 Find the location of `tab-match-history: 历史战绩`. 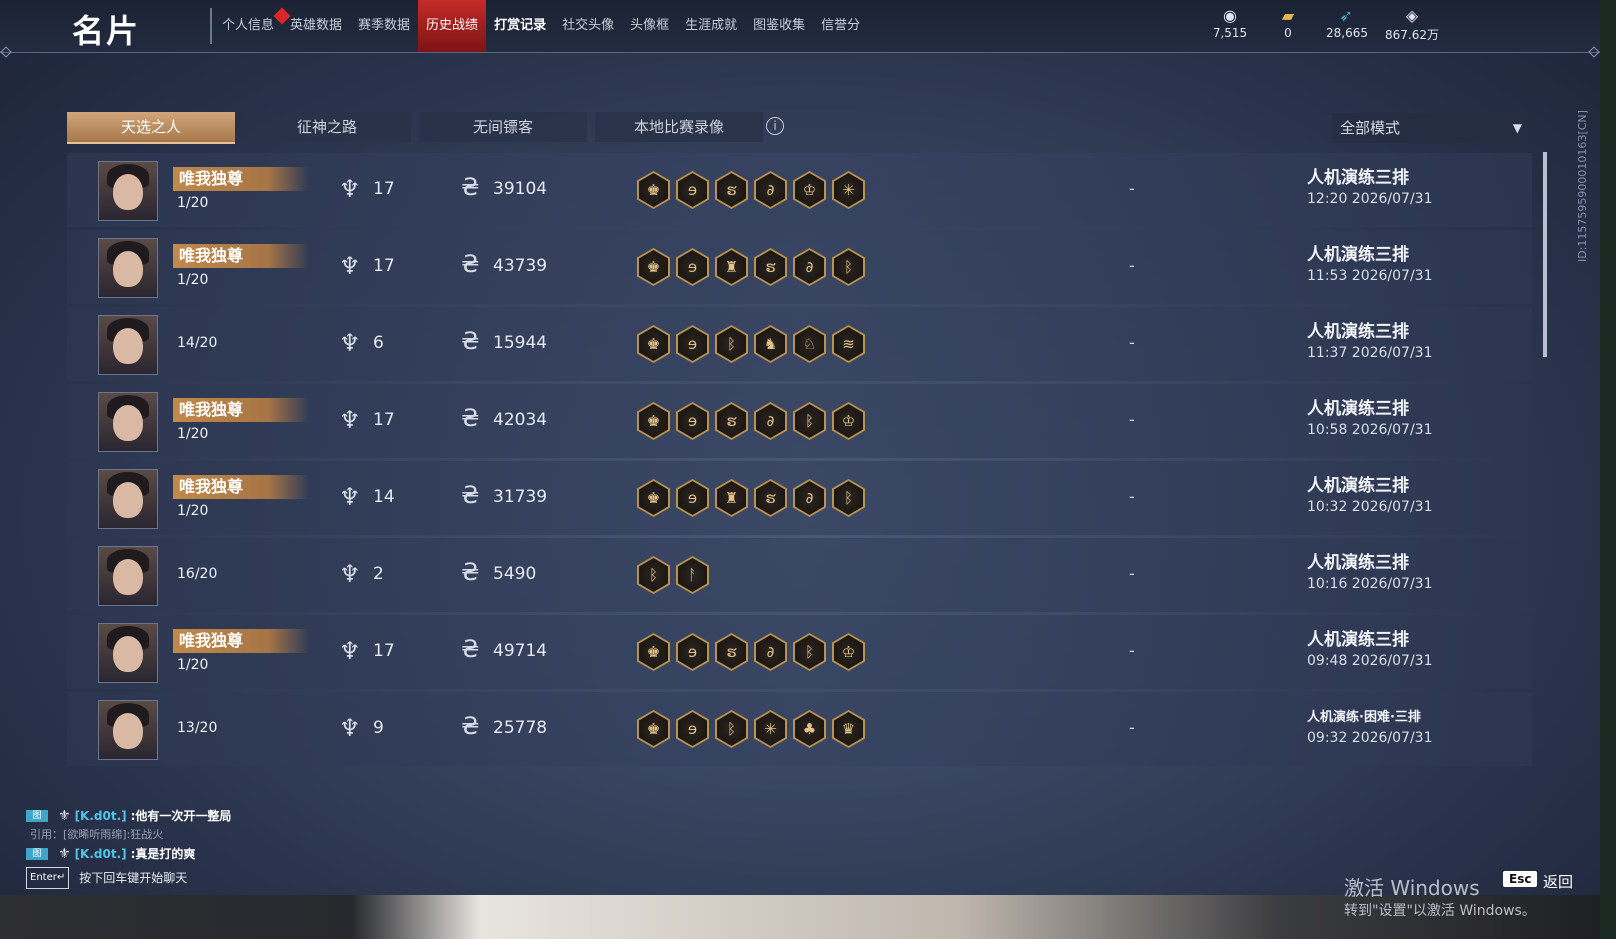

tab-match-history: 历史战绩 is located at coordinates (452, 26).